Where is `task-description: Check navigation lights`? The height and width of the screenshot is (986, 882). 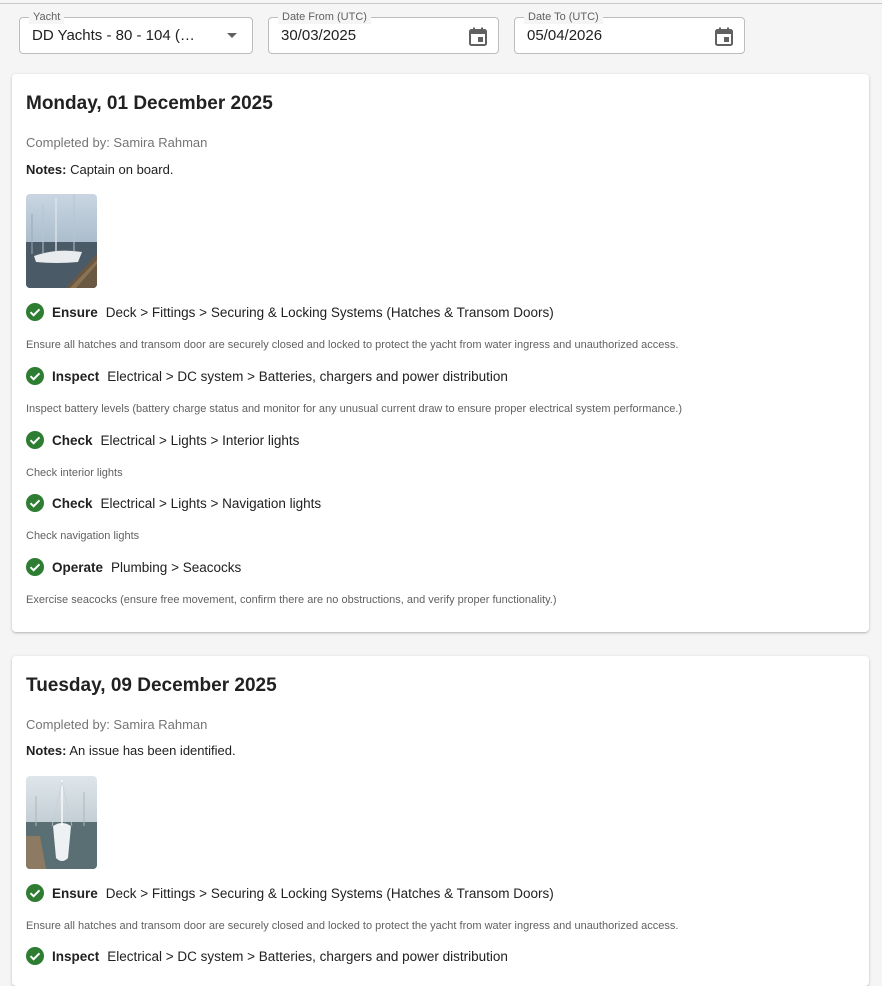 task-description: Check navigation lights is located at coordinates (83, 536).